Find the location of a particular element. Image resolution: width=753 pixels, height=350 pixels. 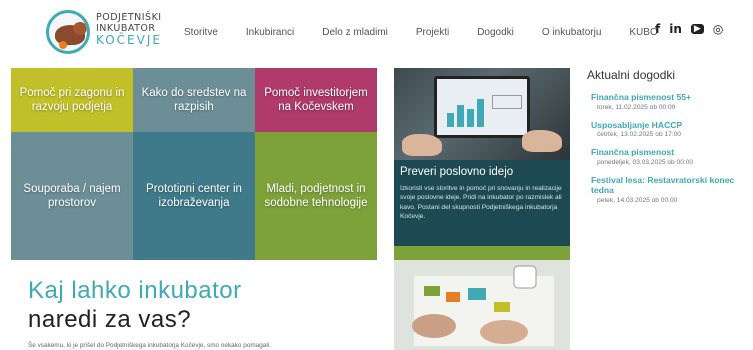

nav-item-delo-z-mladimi: Delo z mladimi is located at coordinates (355, 32).